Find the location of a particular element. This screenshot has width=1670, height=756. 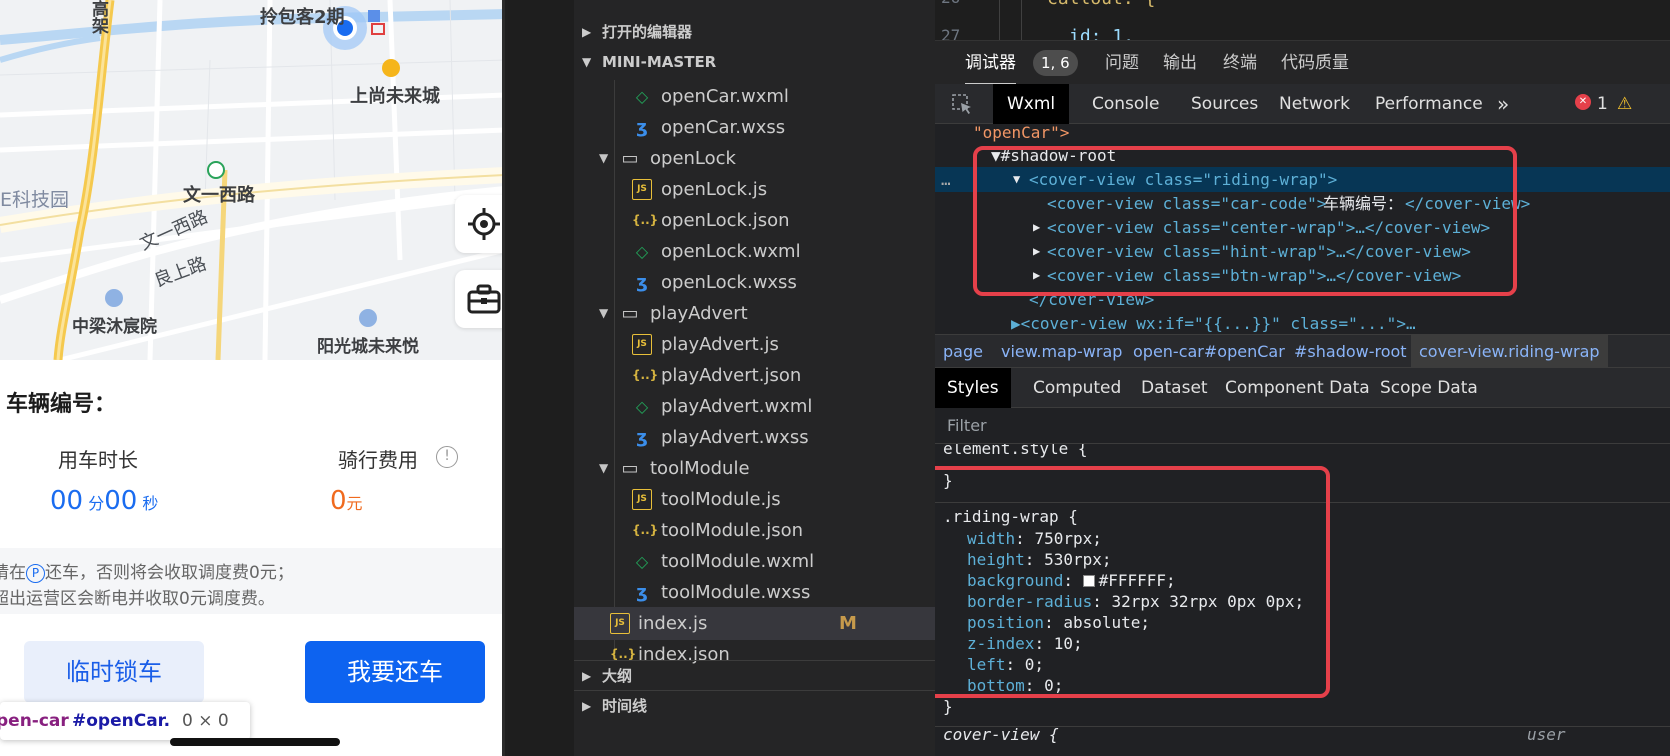

json-file-icon: {..} is located at coordinates (645, 530).